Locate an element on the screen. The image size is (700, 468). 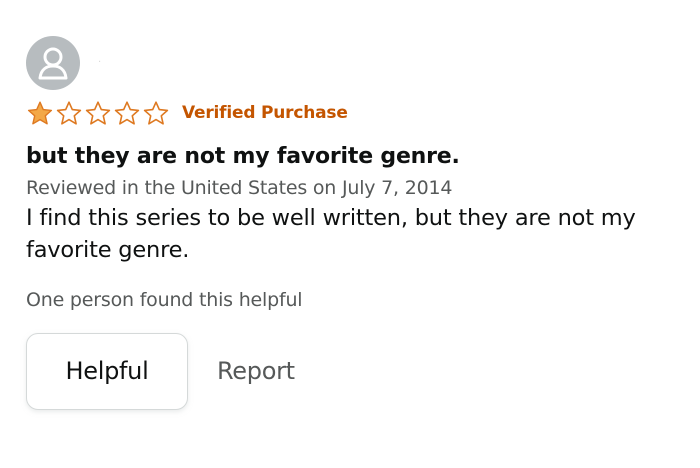
helpful-count: One person found this helpful is located at coordinates (164, 299).